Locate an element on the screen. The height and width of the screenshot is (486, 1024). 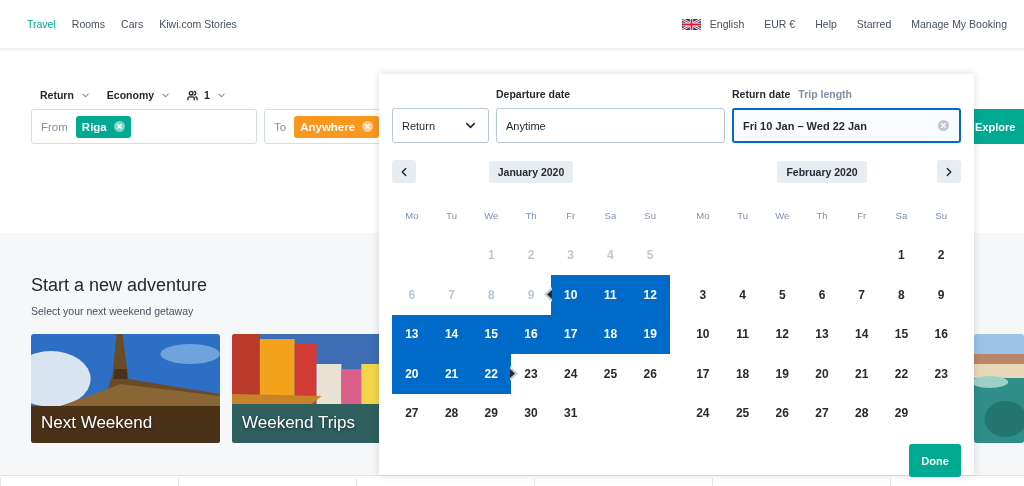
nav-tab: Rooms is located at coordinates (88, 24).